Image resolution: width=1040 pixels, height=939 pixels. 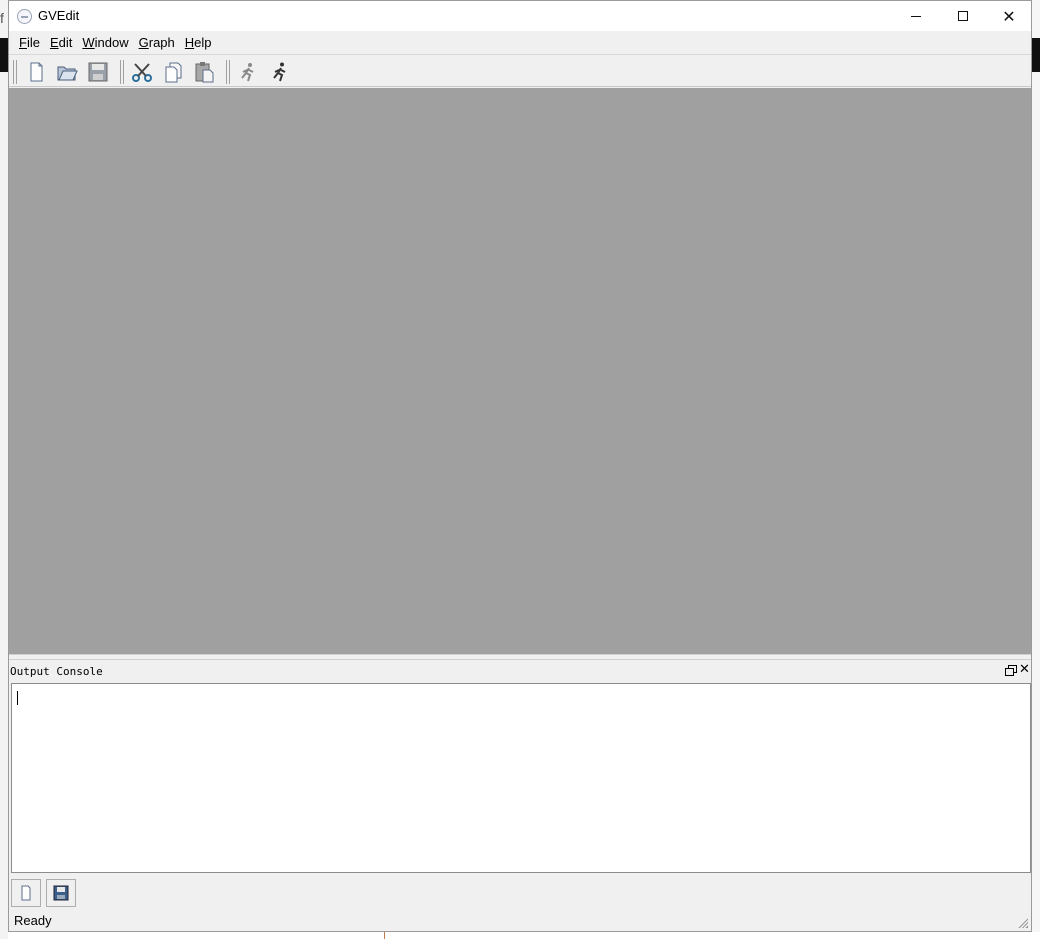 I want to click on console-button-bar, so click(x=520, y=891).